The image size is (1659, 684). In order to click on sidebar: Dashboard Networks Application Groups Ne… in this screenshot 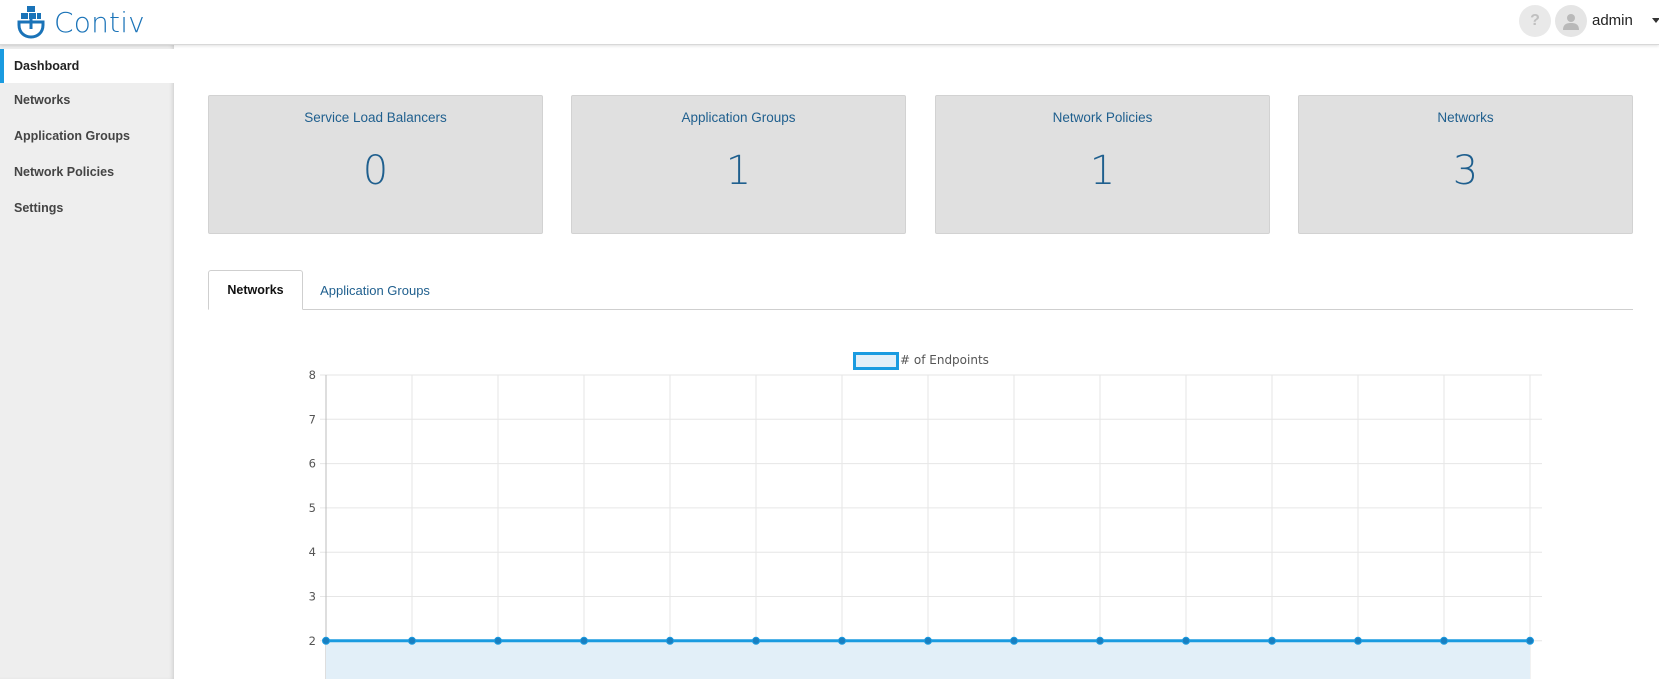, I will do `click(87, 362)`.